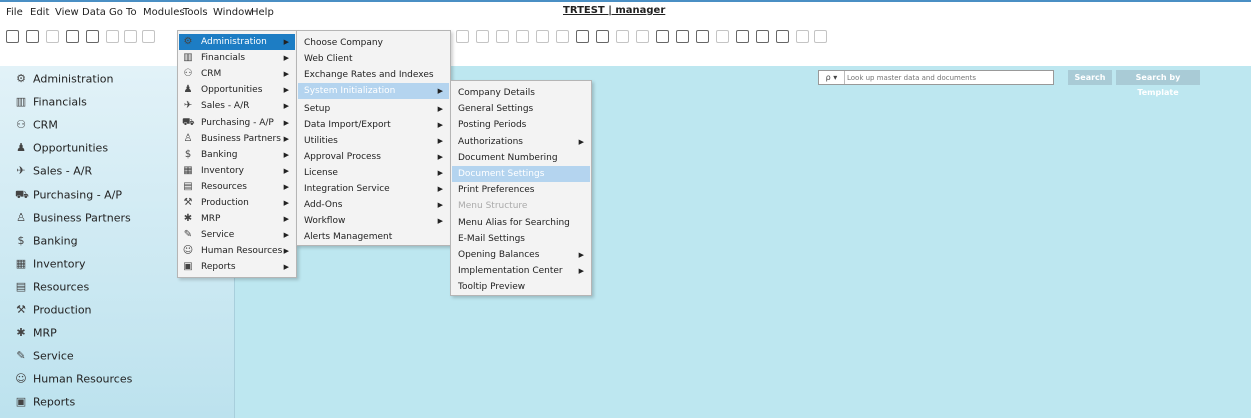 The image size is (1251, 418). Describe the element at coordinates (52, 36) in the screenshot. I see `print-preview-icon` at that location.